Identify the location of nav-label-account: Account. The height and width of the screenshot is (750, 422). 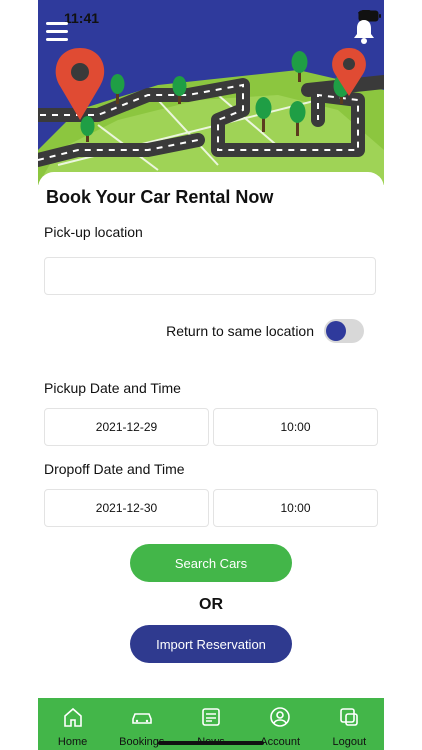
(280, 742).